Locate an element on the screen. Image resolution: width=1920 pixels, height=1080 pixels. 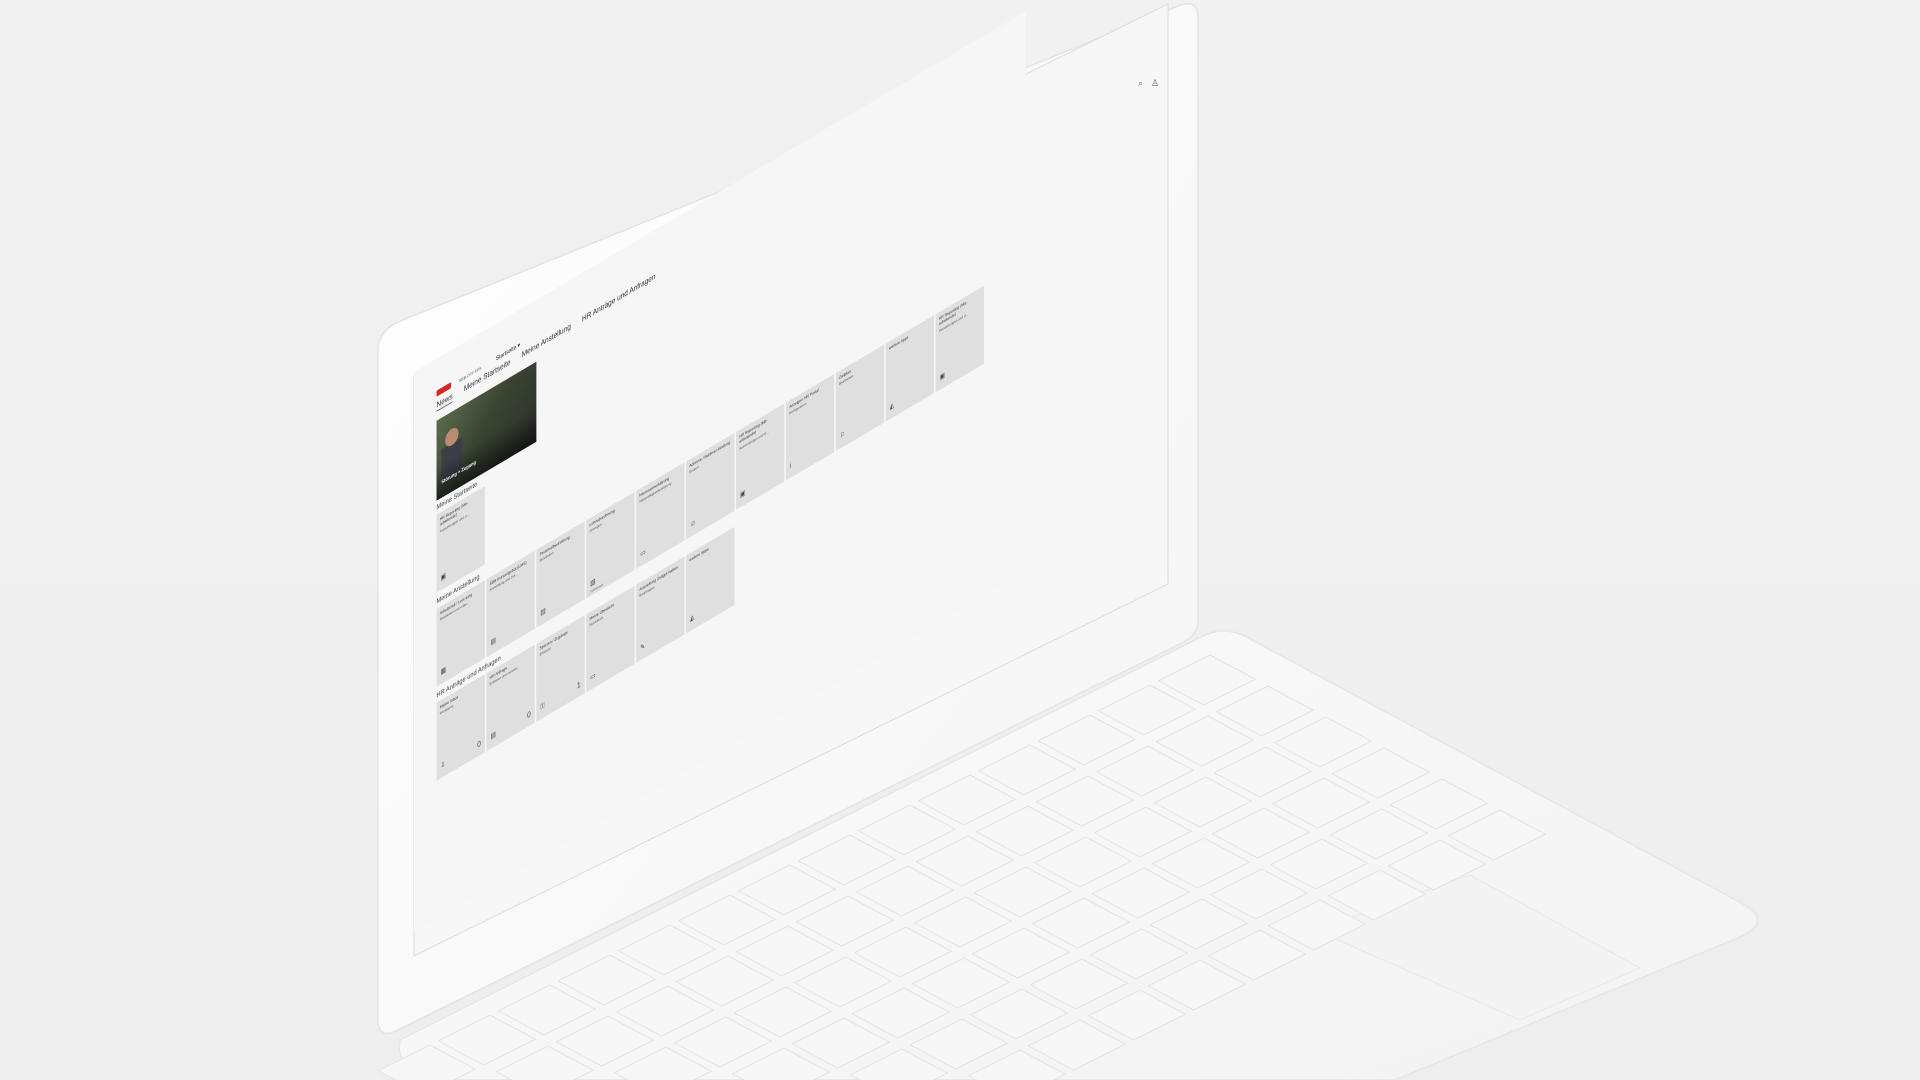
clipboard-icon: ▥ is located at coordinates (543, 612).